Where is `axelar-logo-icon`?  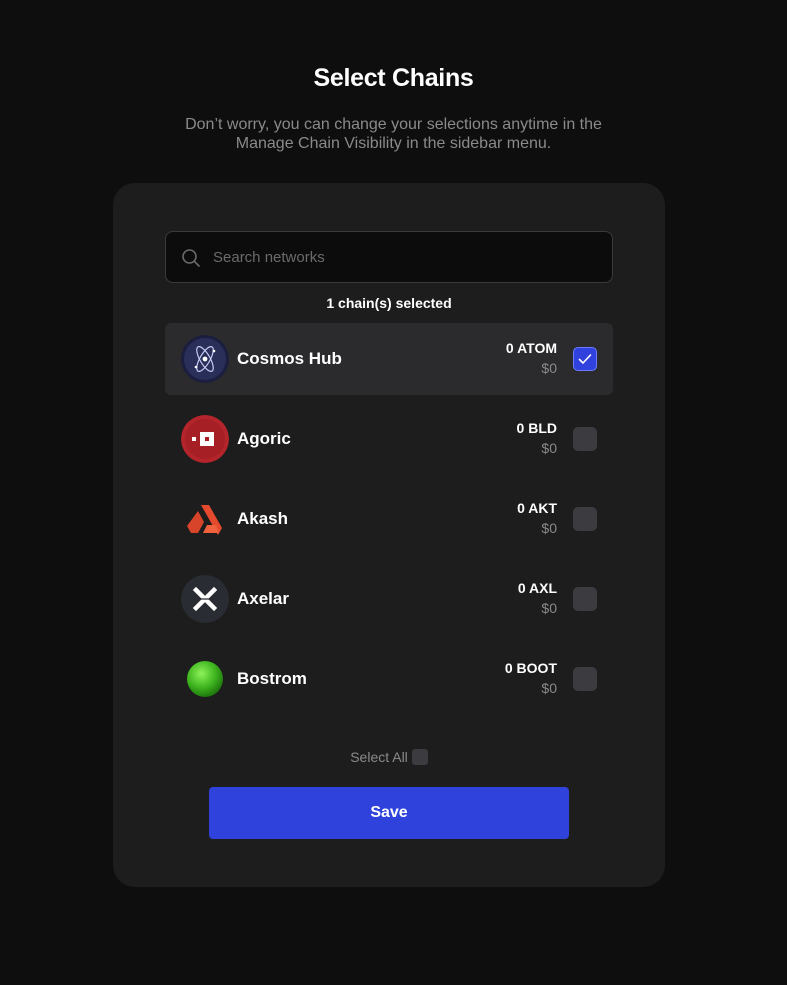 axelar-logo-icon is located at coordinates (205, 599).